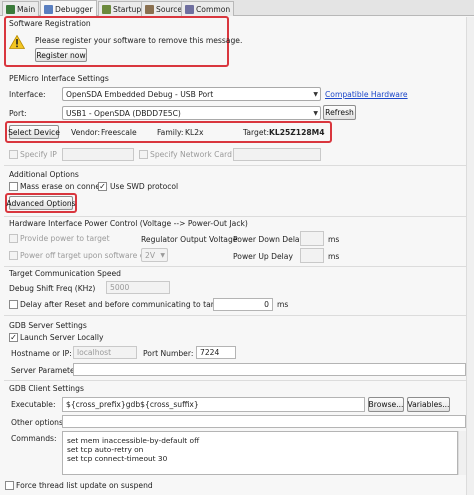  What do you see at coordinates (34, 438) in the screenshot?
I see `commands-label: Commands:` at bounding box center [34, 438].